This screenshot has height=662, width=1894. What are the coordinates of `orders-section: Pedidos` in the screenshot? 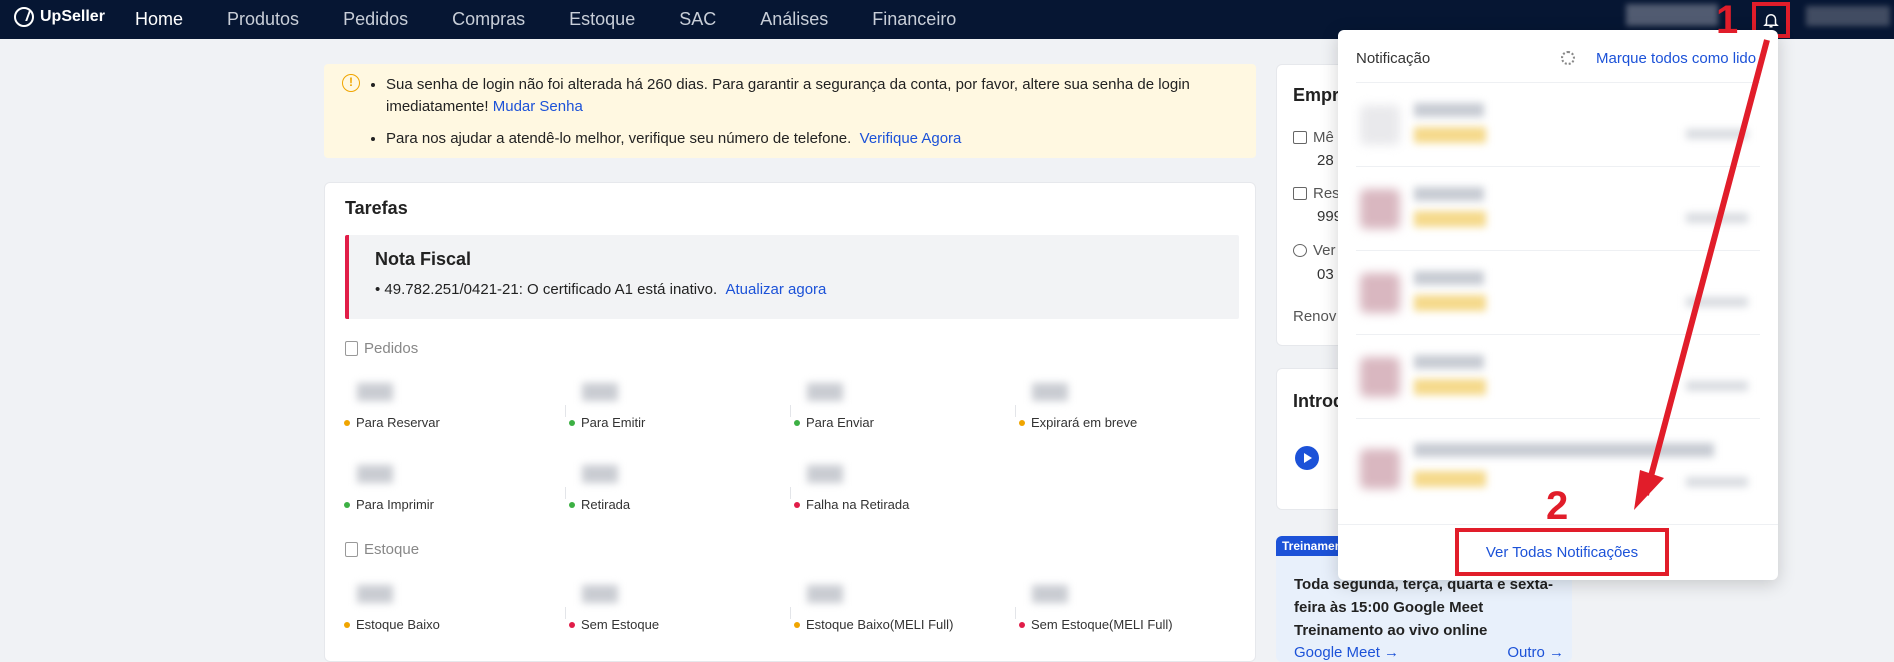 It's located at (381, 348).